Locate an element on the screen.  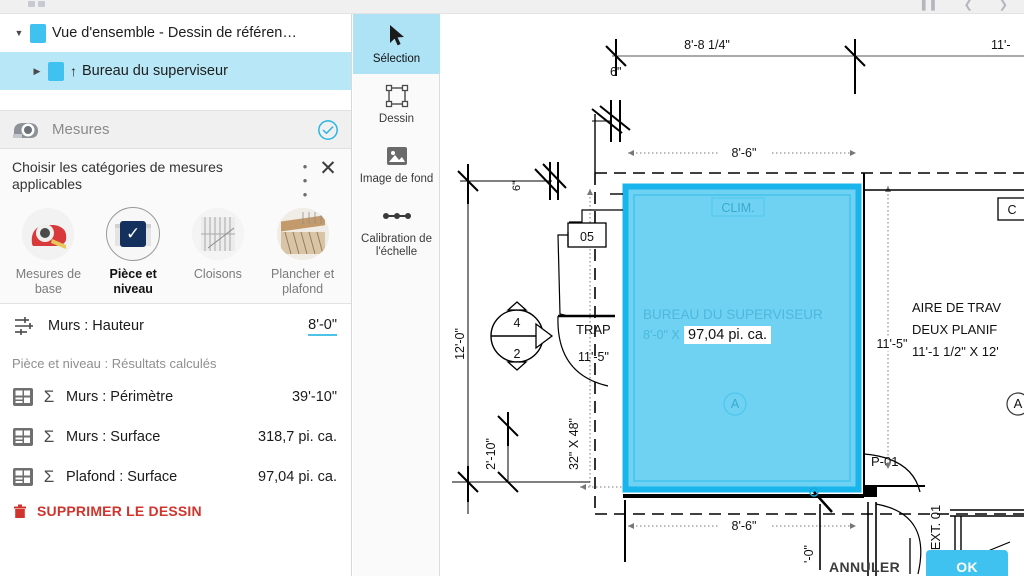
tool-label: Calibration de l'échelle is located at coordinates (396, 245).